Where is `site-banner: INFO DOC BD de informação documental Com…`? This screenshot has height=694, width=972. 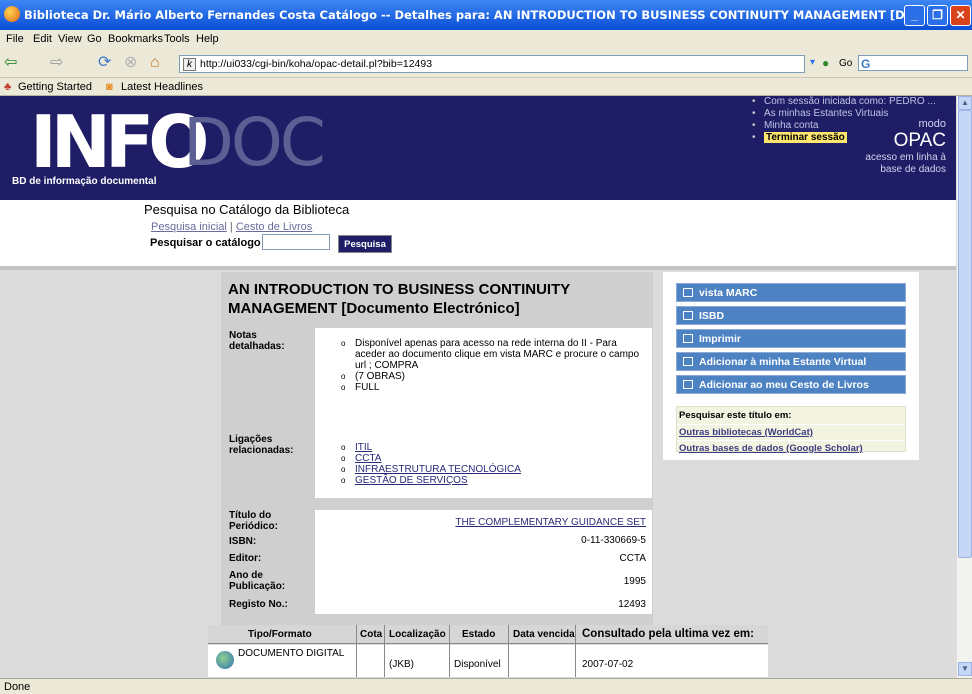
site-banner: INFO DOC BD de informação documental Com… is located at coordinates (478, 148).